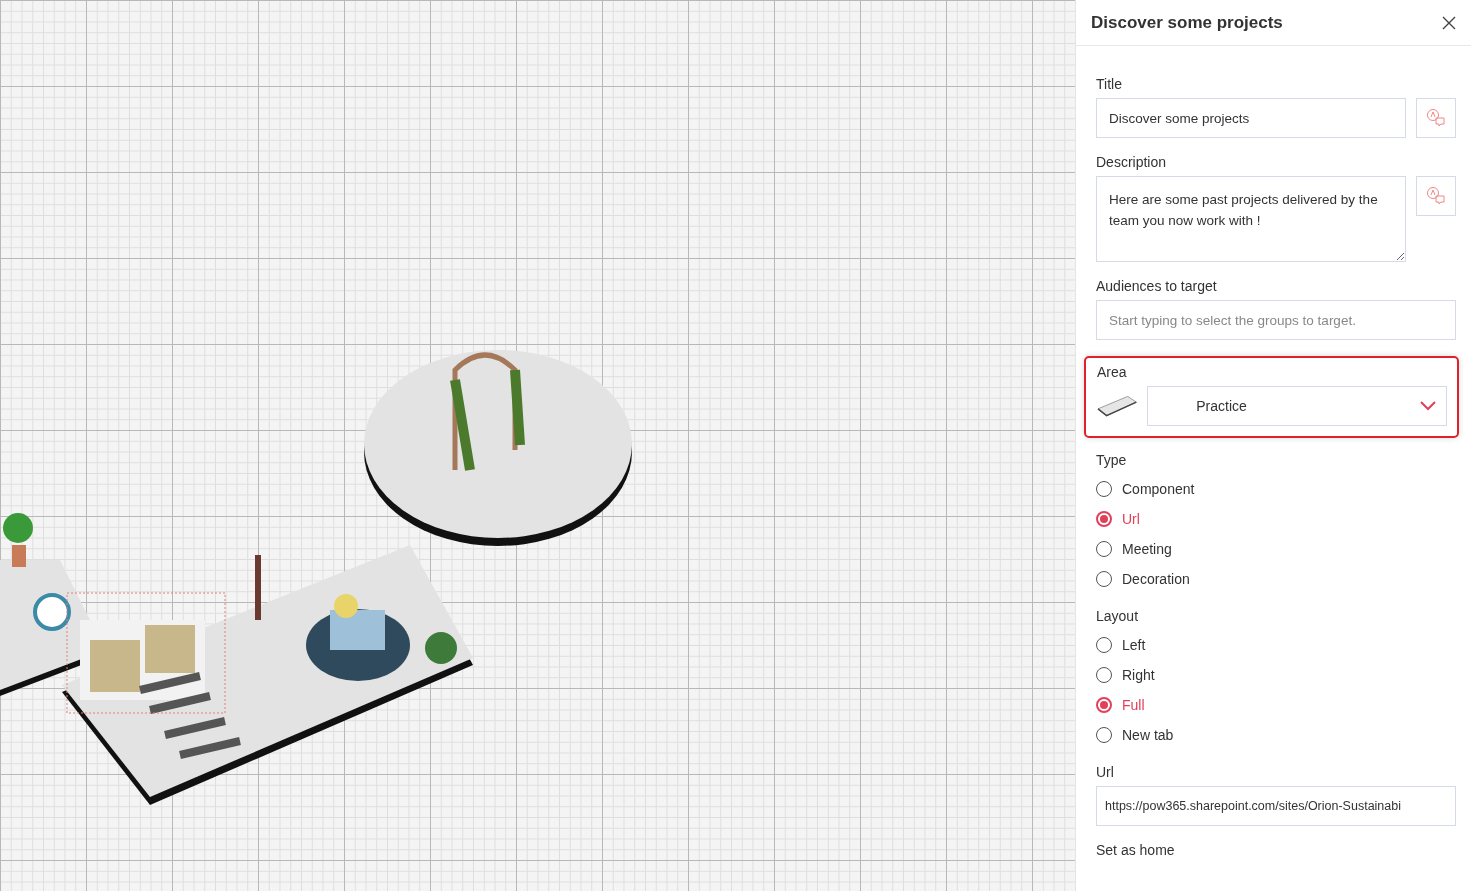 The image size is (1471, 891). Describe the element at coordinates (1112, 460) in the screenshot. I see `group-label: Type` at that location.